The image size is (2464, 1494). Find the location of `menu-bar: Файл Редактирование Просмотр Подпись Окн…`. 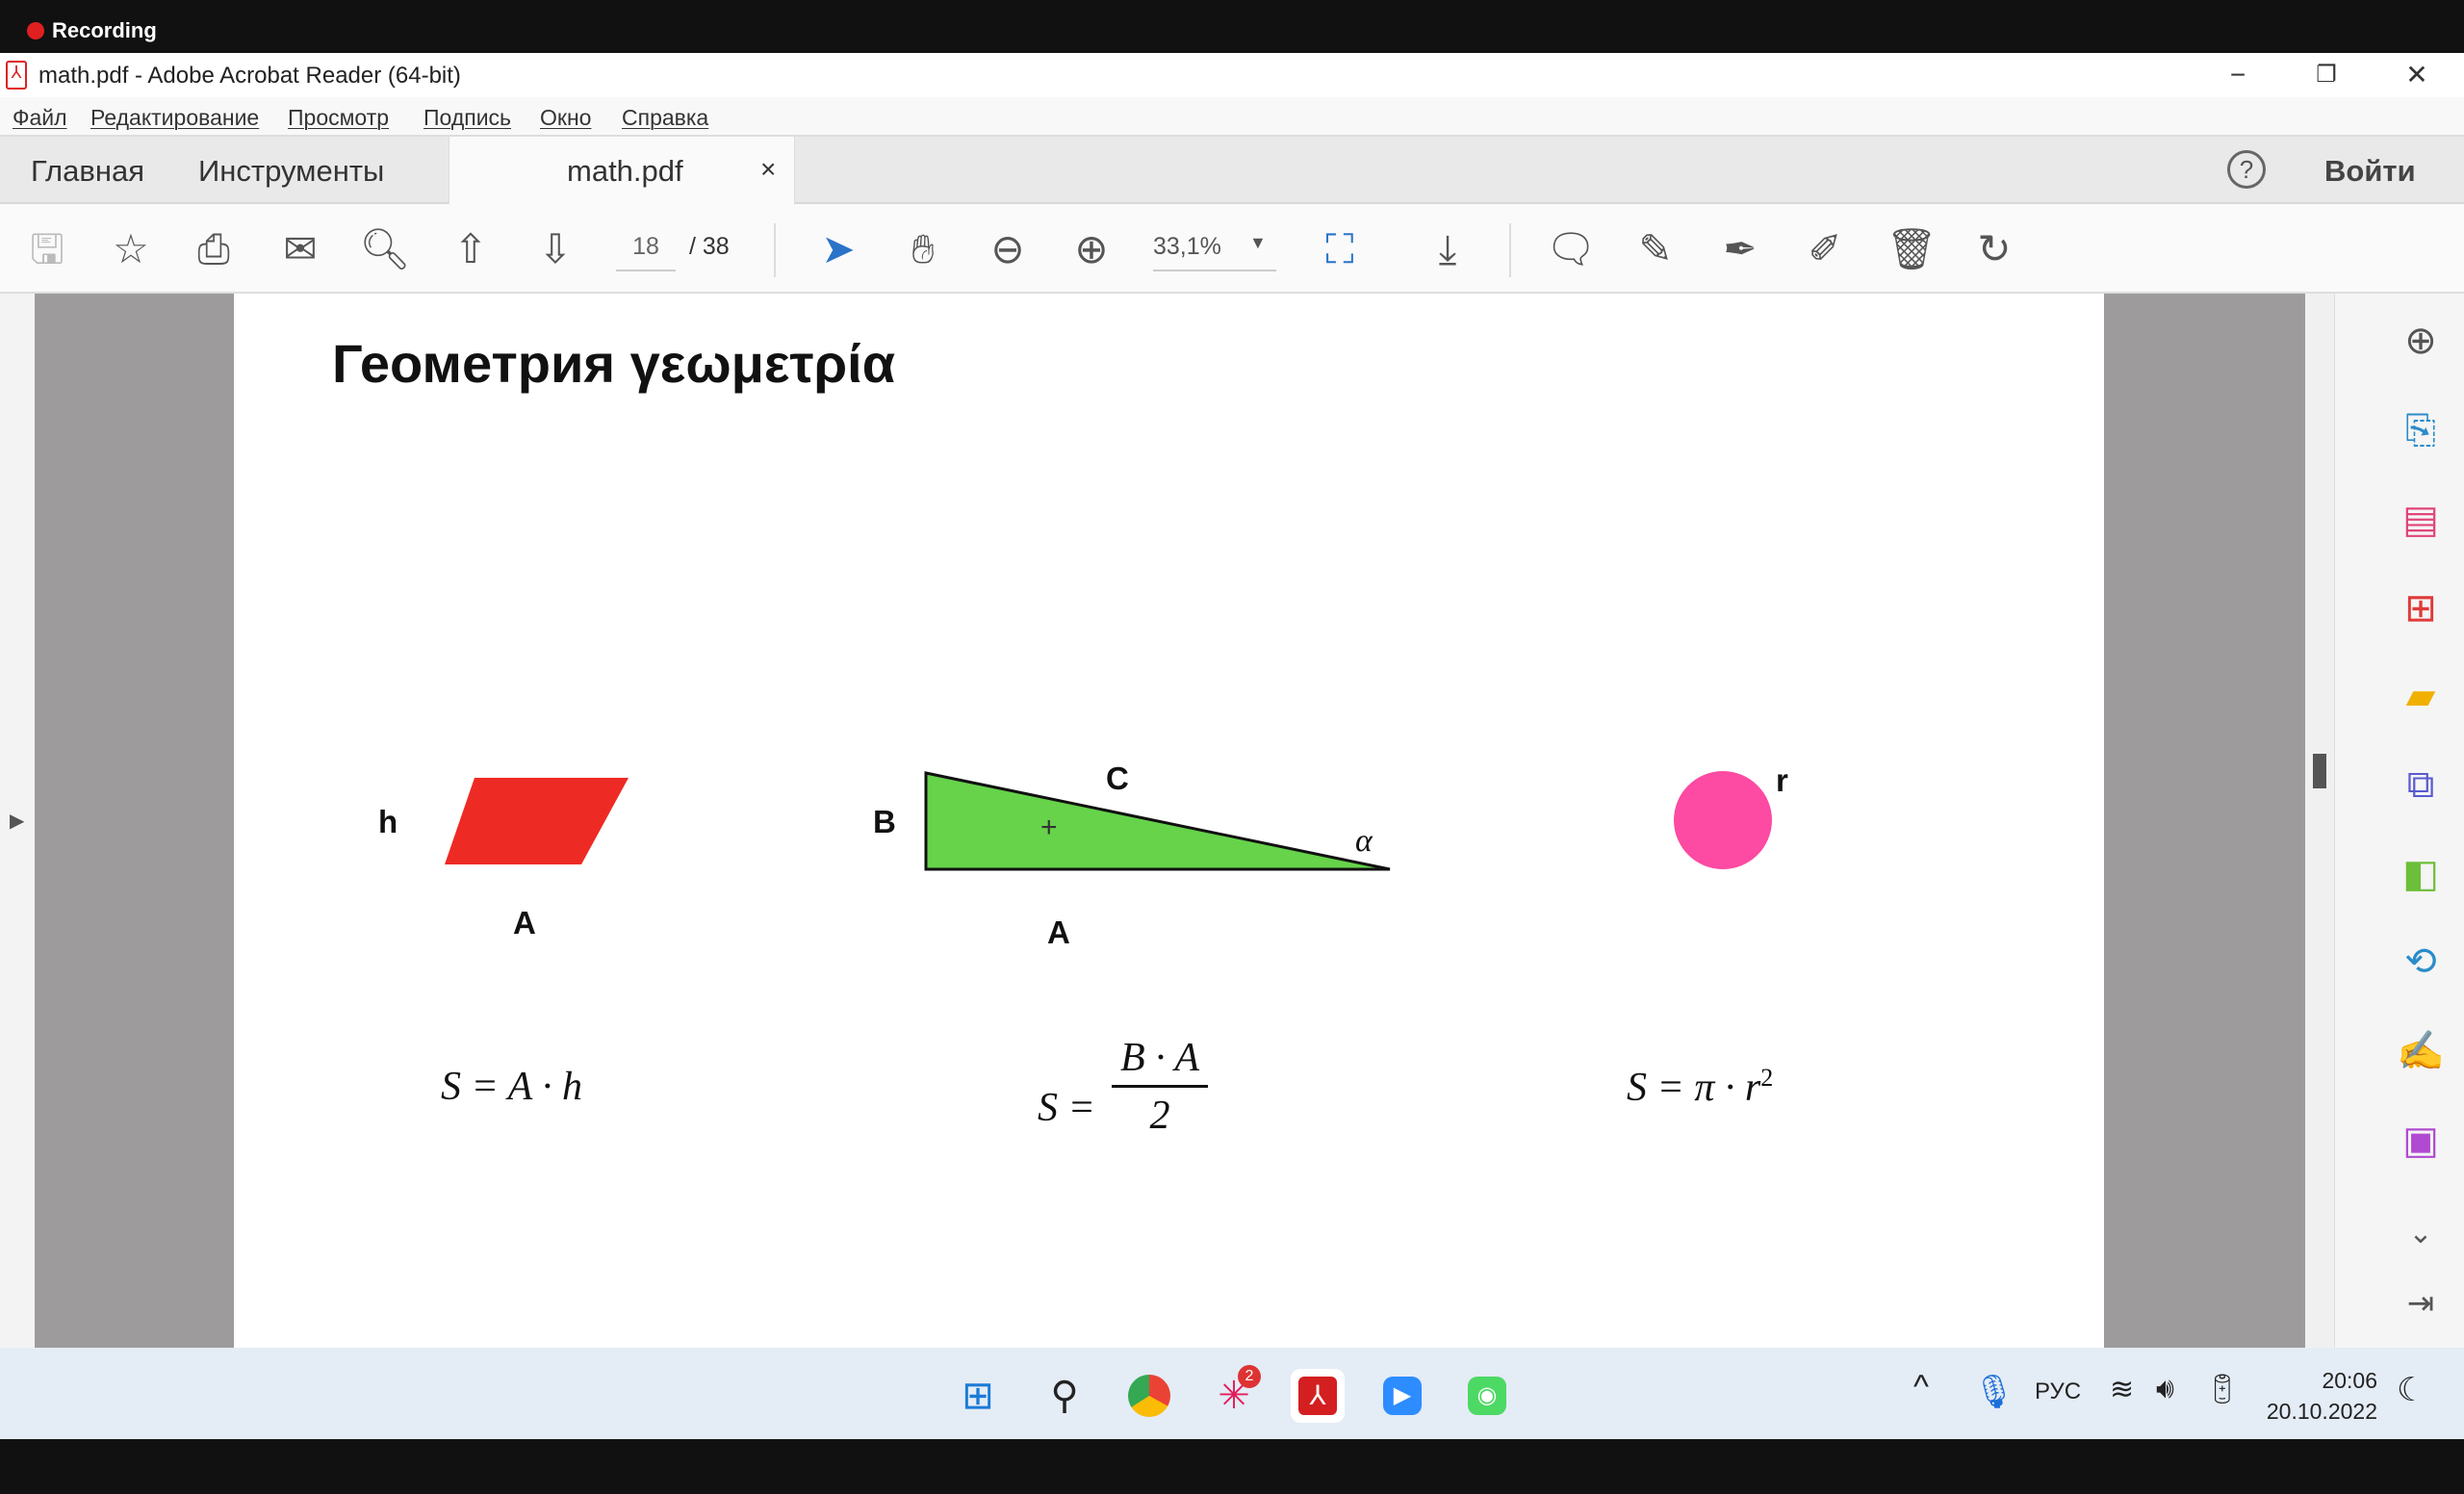

menu-bar: Файл Редактирование Просмотр Подпись Окн… is located at coordinates (1232, 117).